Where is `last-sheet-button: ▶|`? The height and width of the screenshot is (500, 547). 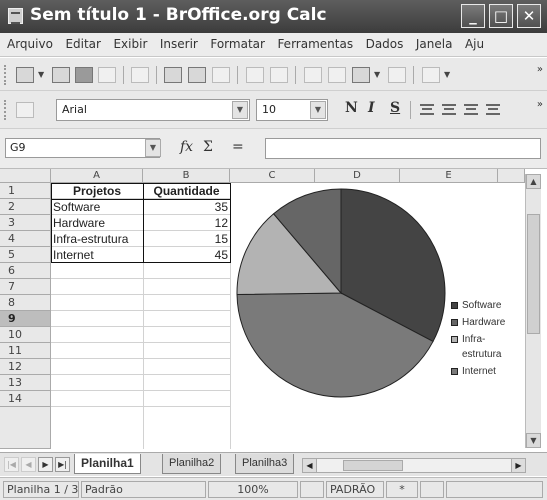 last-sheet-button: ▶| is located at coordinates (62, 464).